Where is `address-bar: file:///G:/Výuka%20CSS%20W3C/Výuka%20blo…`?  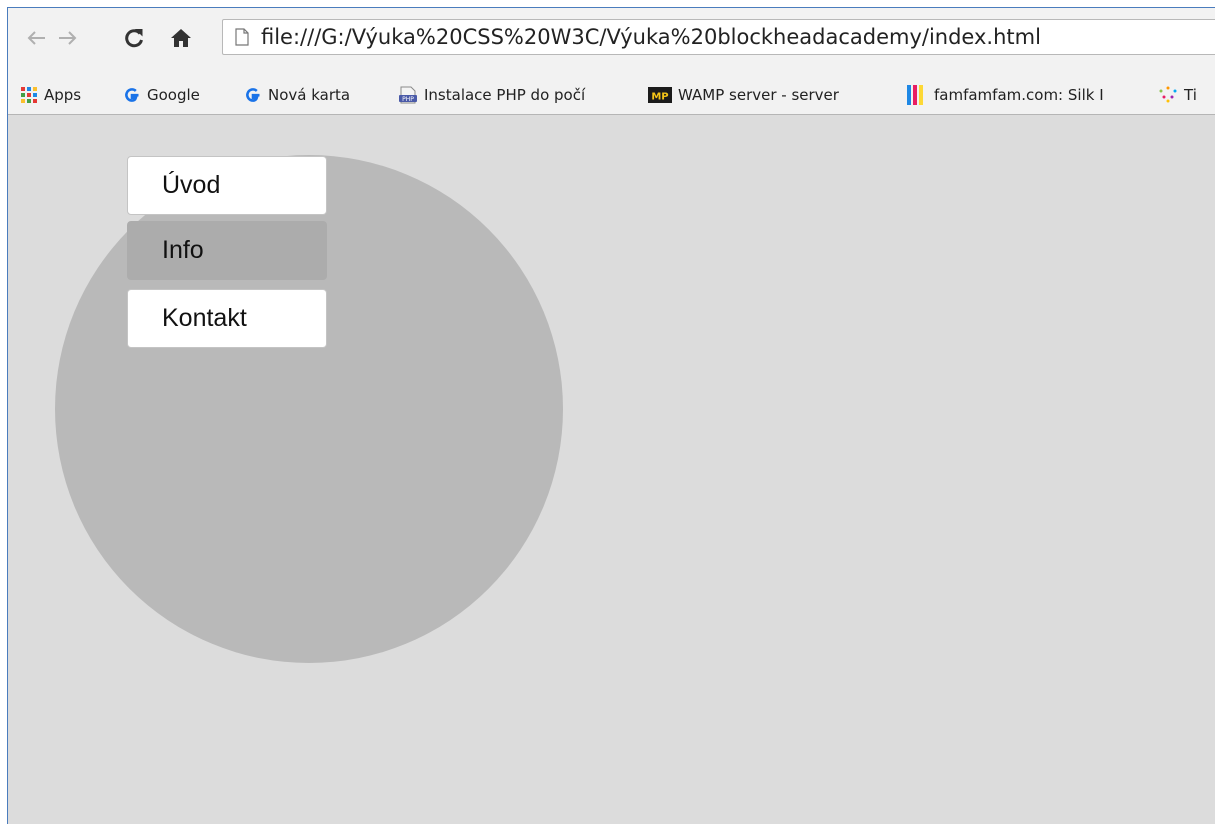
address-bar: file:///G:/Výuka%20CSS%20W3C/Výuka%20blo… is located at coordinates (718, 37).